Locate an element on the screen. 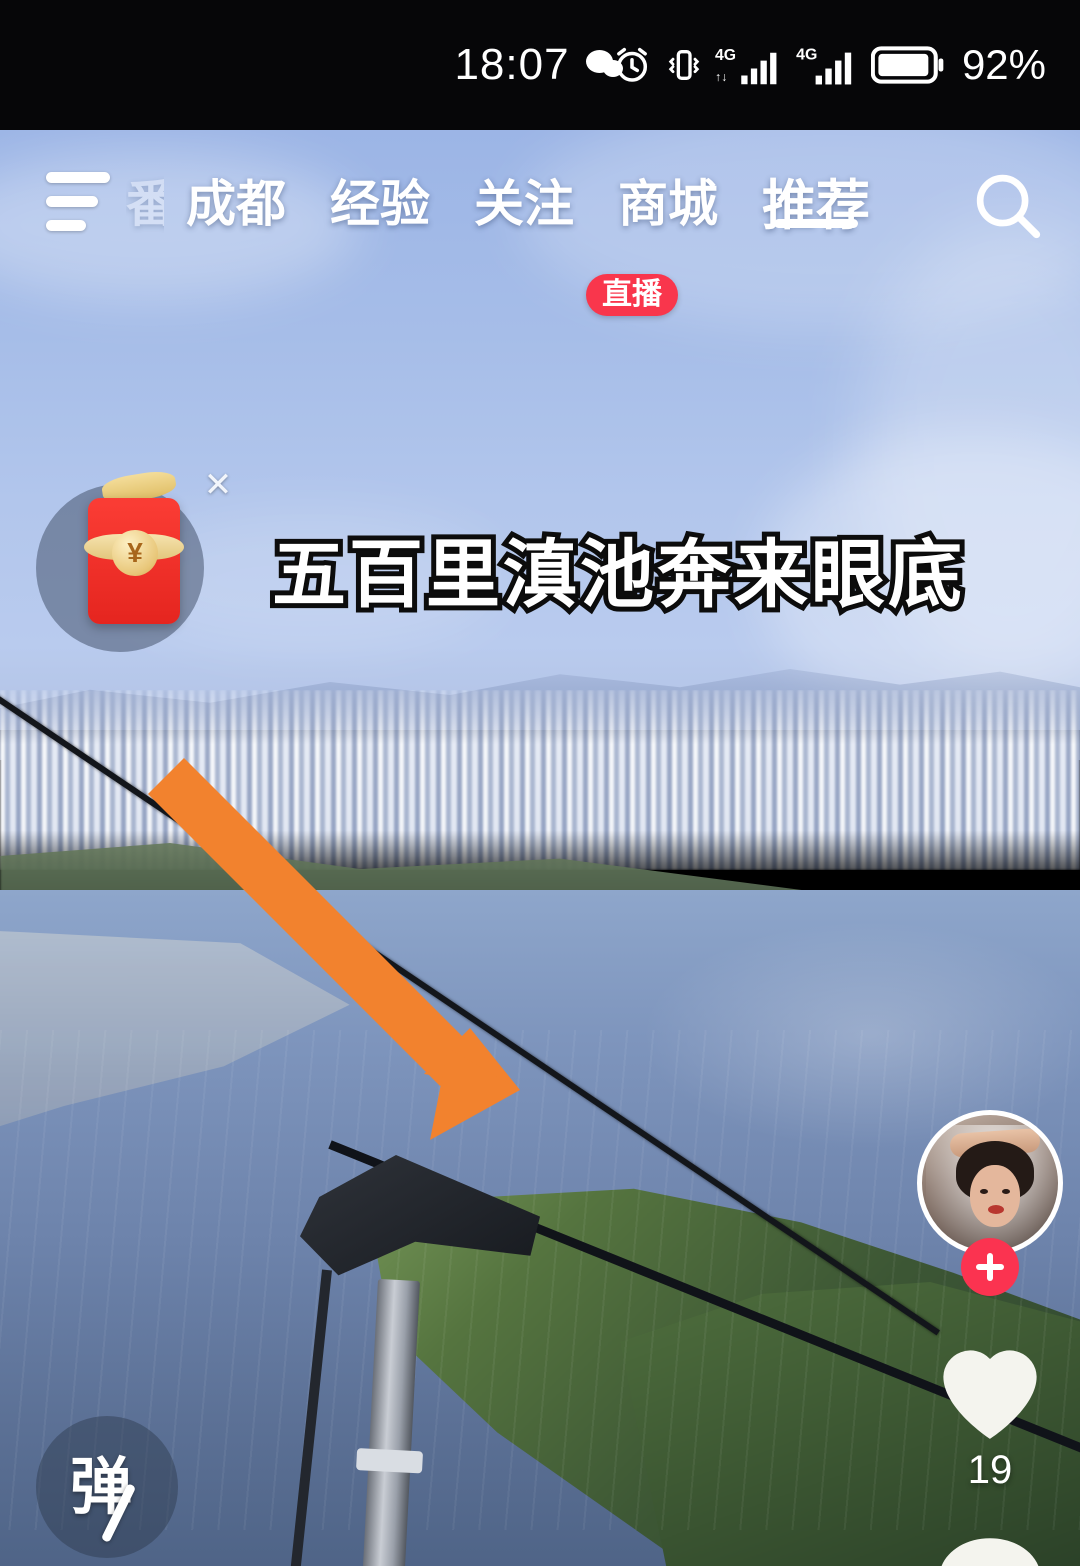  plus-icon is located at coordinates (990, 1267).